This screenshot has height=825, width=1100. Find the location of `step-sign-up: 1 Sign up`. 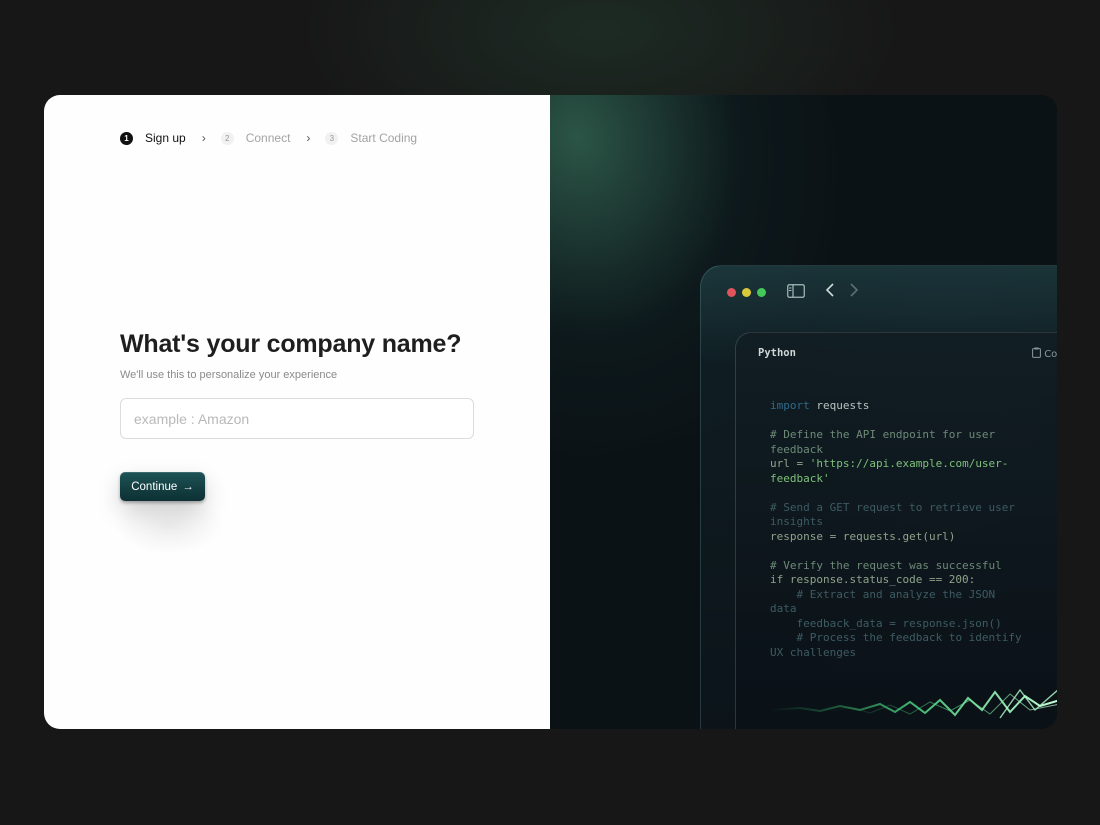

step-sign-up: 1 Sign up is located at coordinates (153, 138).